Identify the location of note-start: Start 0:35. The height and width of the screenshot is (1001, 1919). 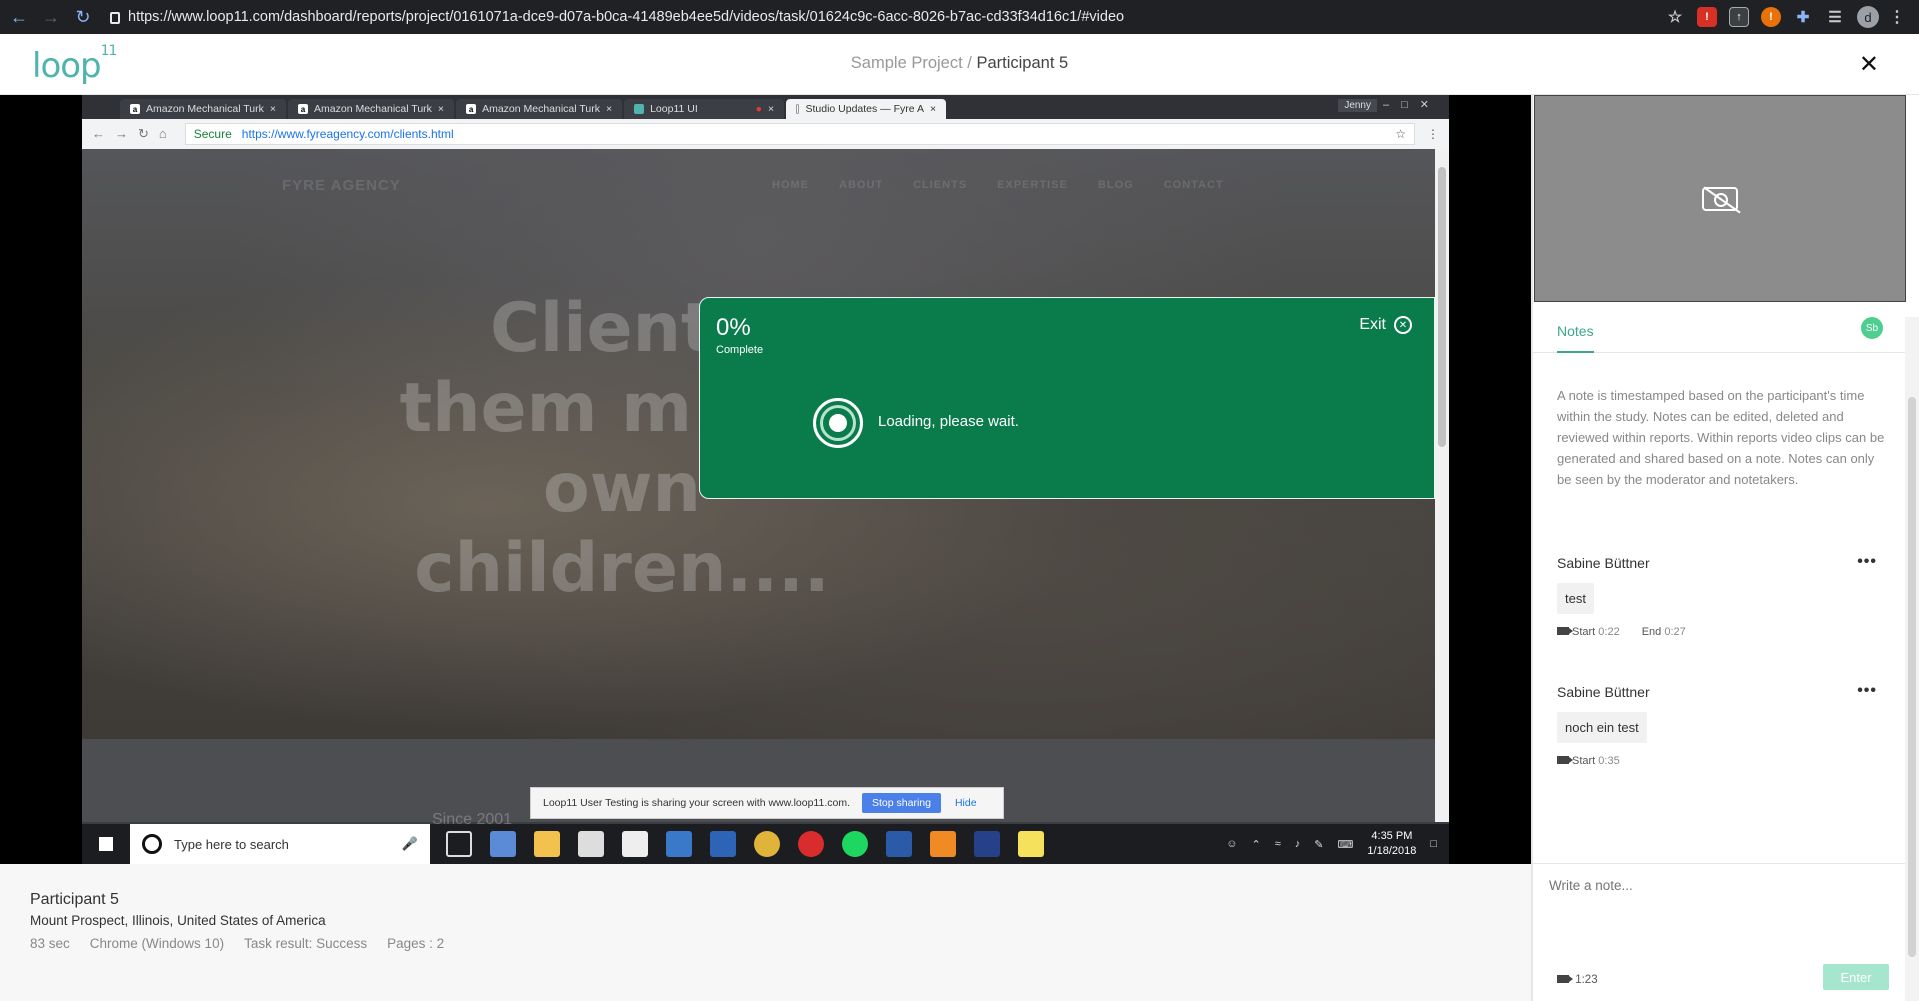
(1588, 761).